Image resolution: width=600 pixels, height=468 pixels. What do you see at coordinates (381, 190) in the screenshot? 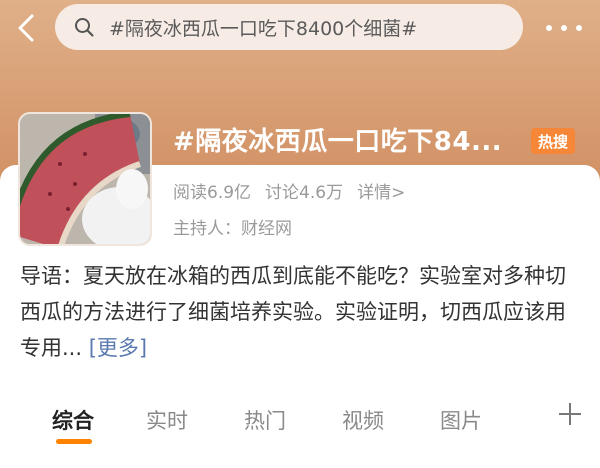
I see `details-link: 详情>` at bounding box center [381, 190].